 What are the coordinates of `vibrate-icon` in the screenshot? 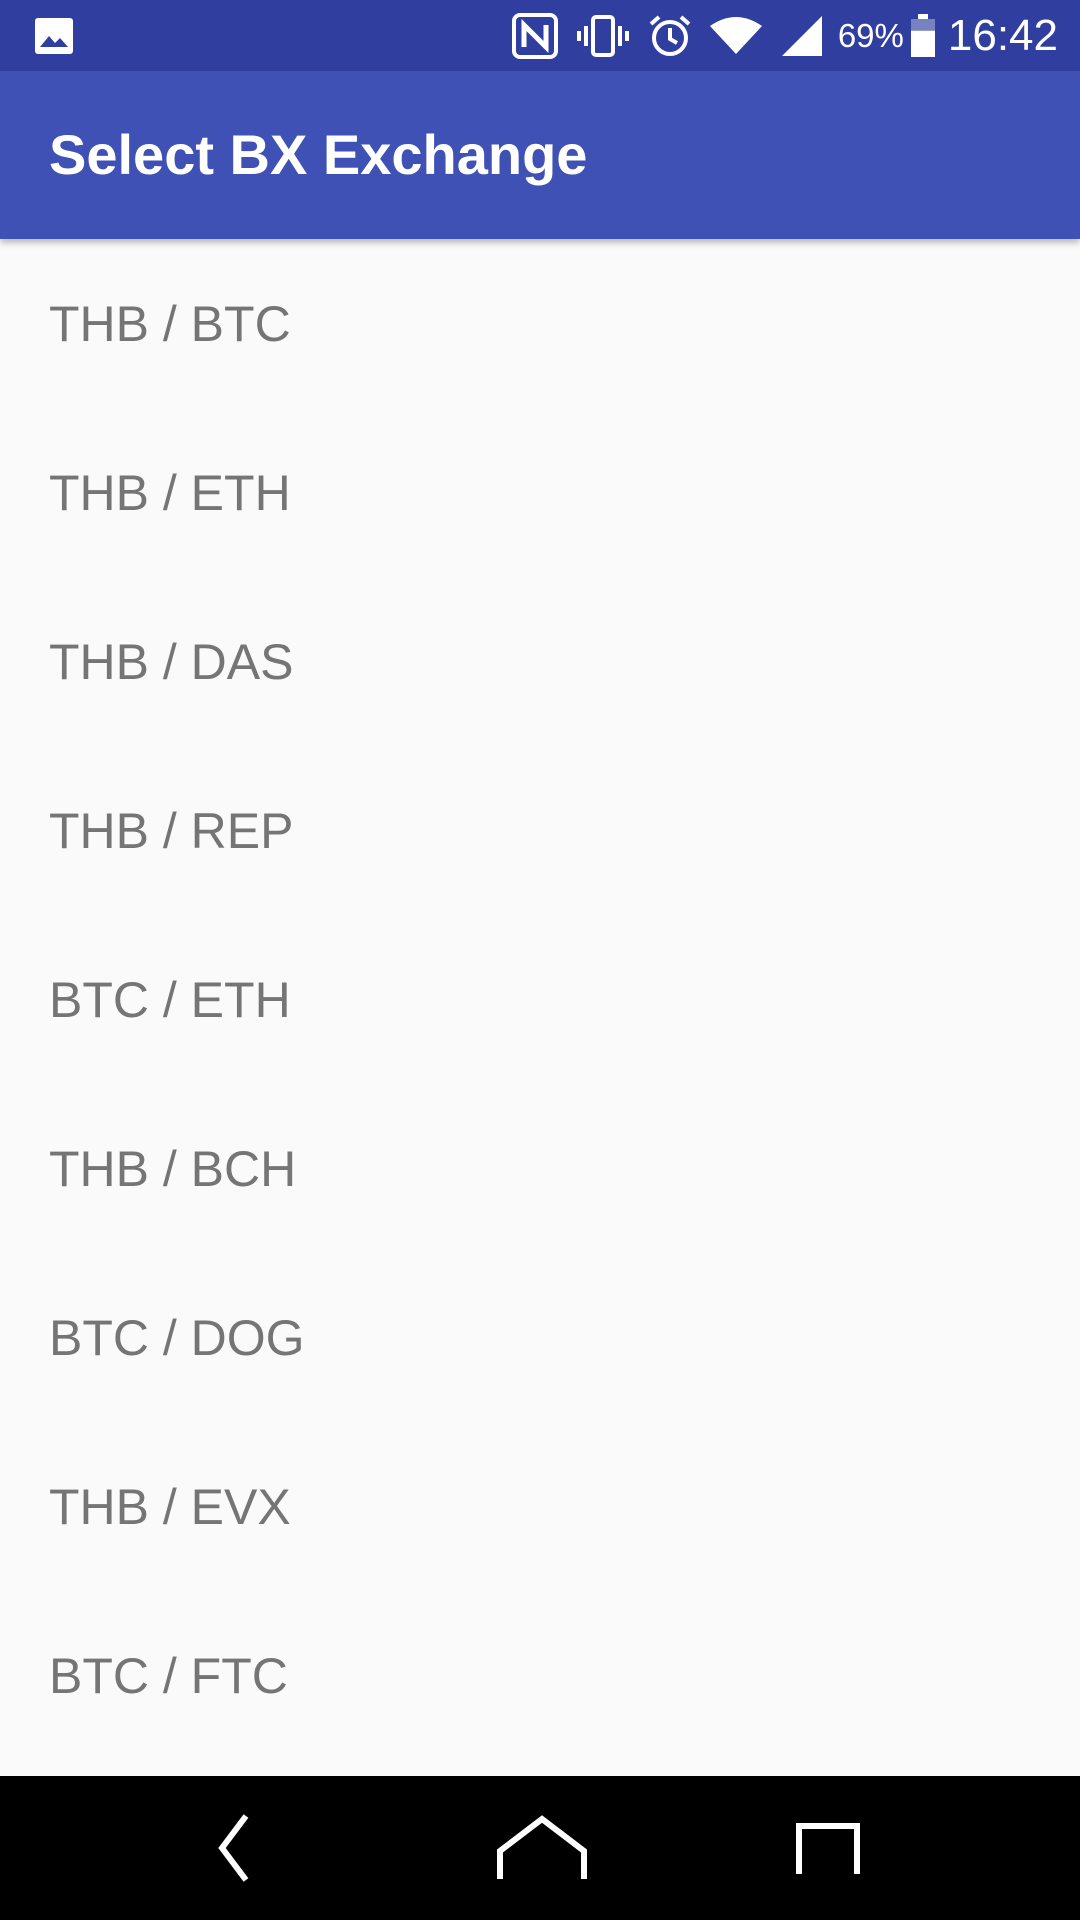 It's located at (602, 35).